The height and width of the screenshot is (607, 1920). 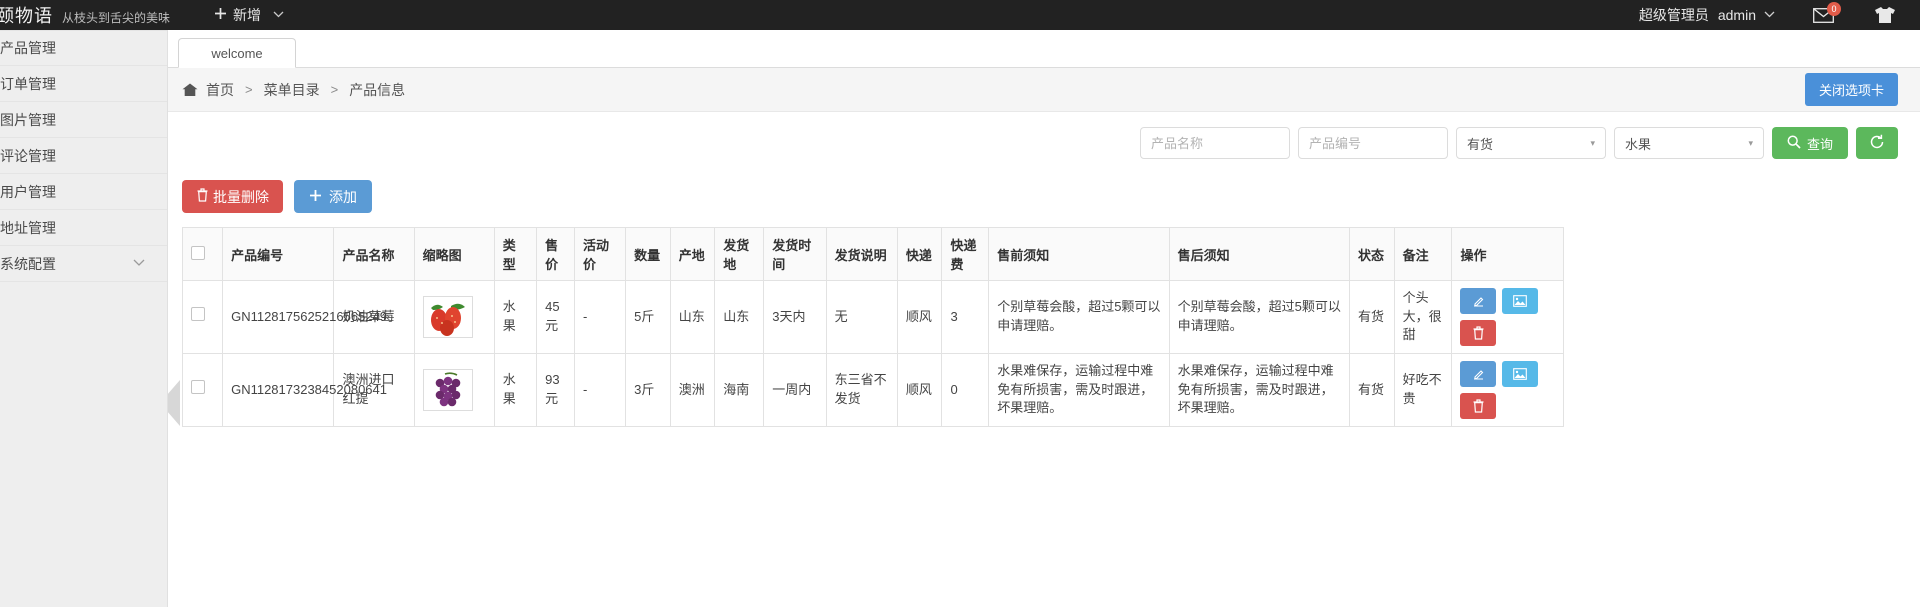 I want to click on breadcrumb-segment-menu: 菜单目录, so click(x=292, y=90).